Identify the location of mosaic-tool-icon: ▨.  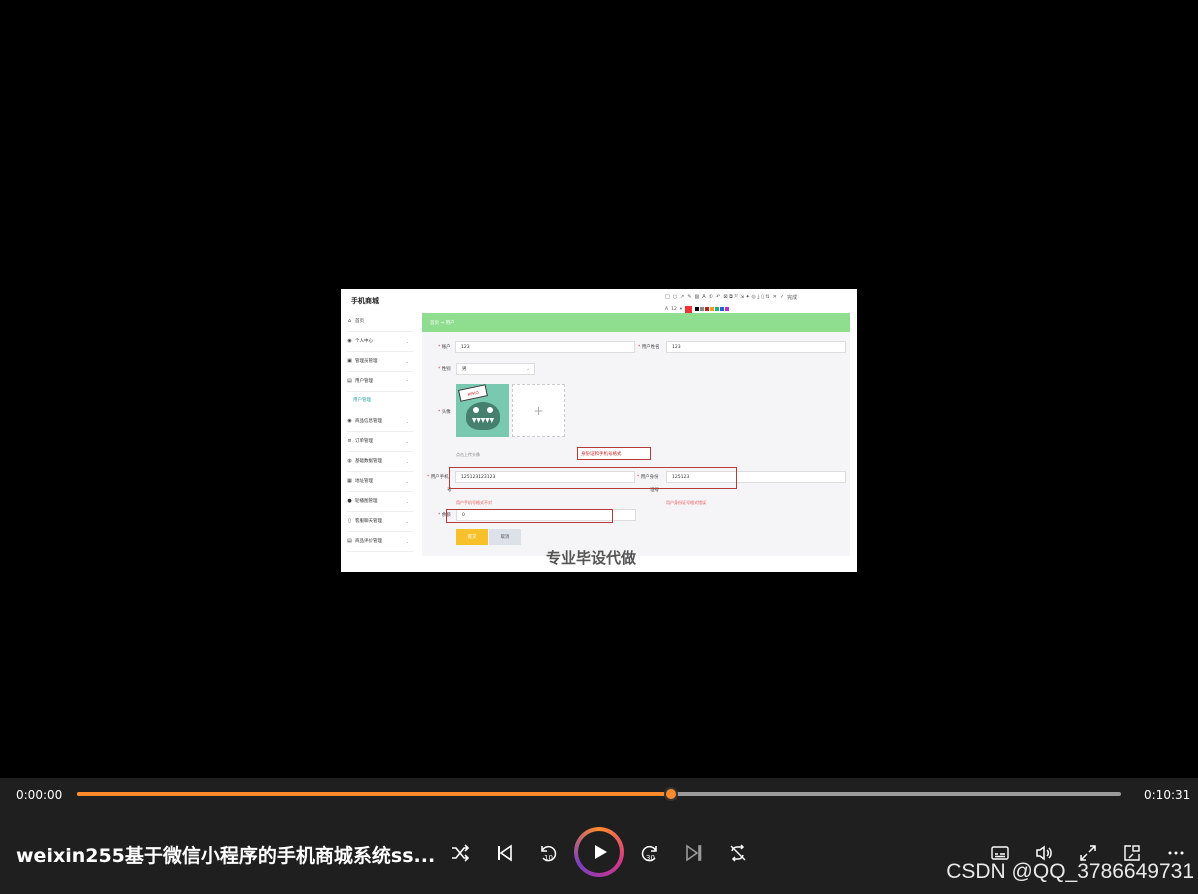
(697, 297).